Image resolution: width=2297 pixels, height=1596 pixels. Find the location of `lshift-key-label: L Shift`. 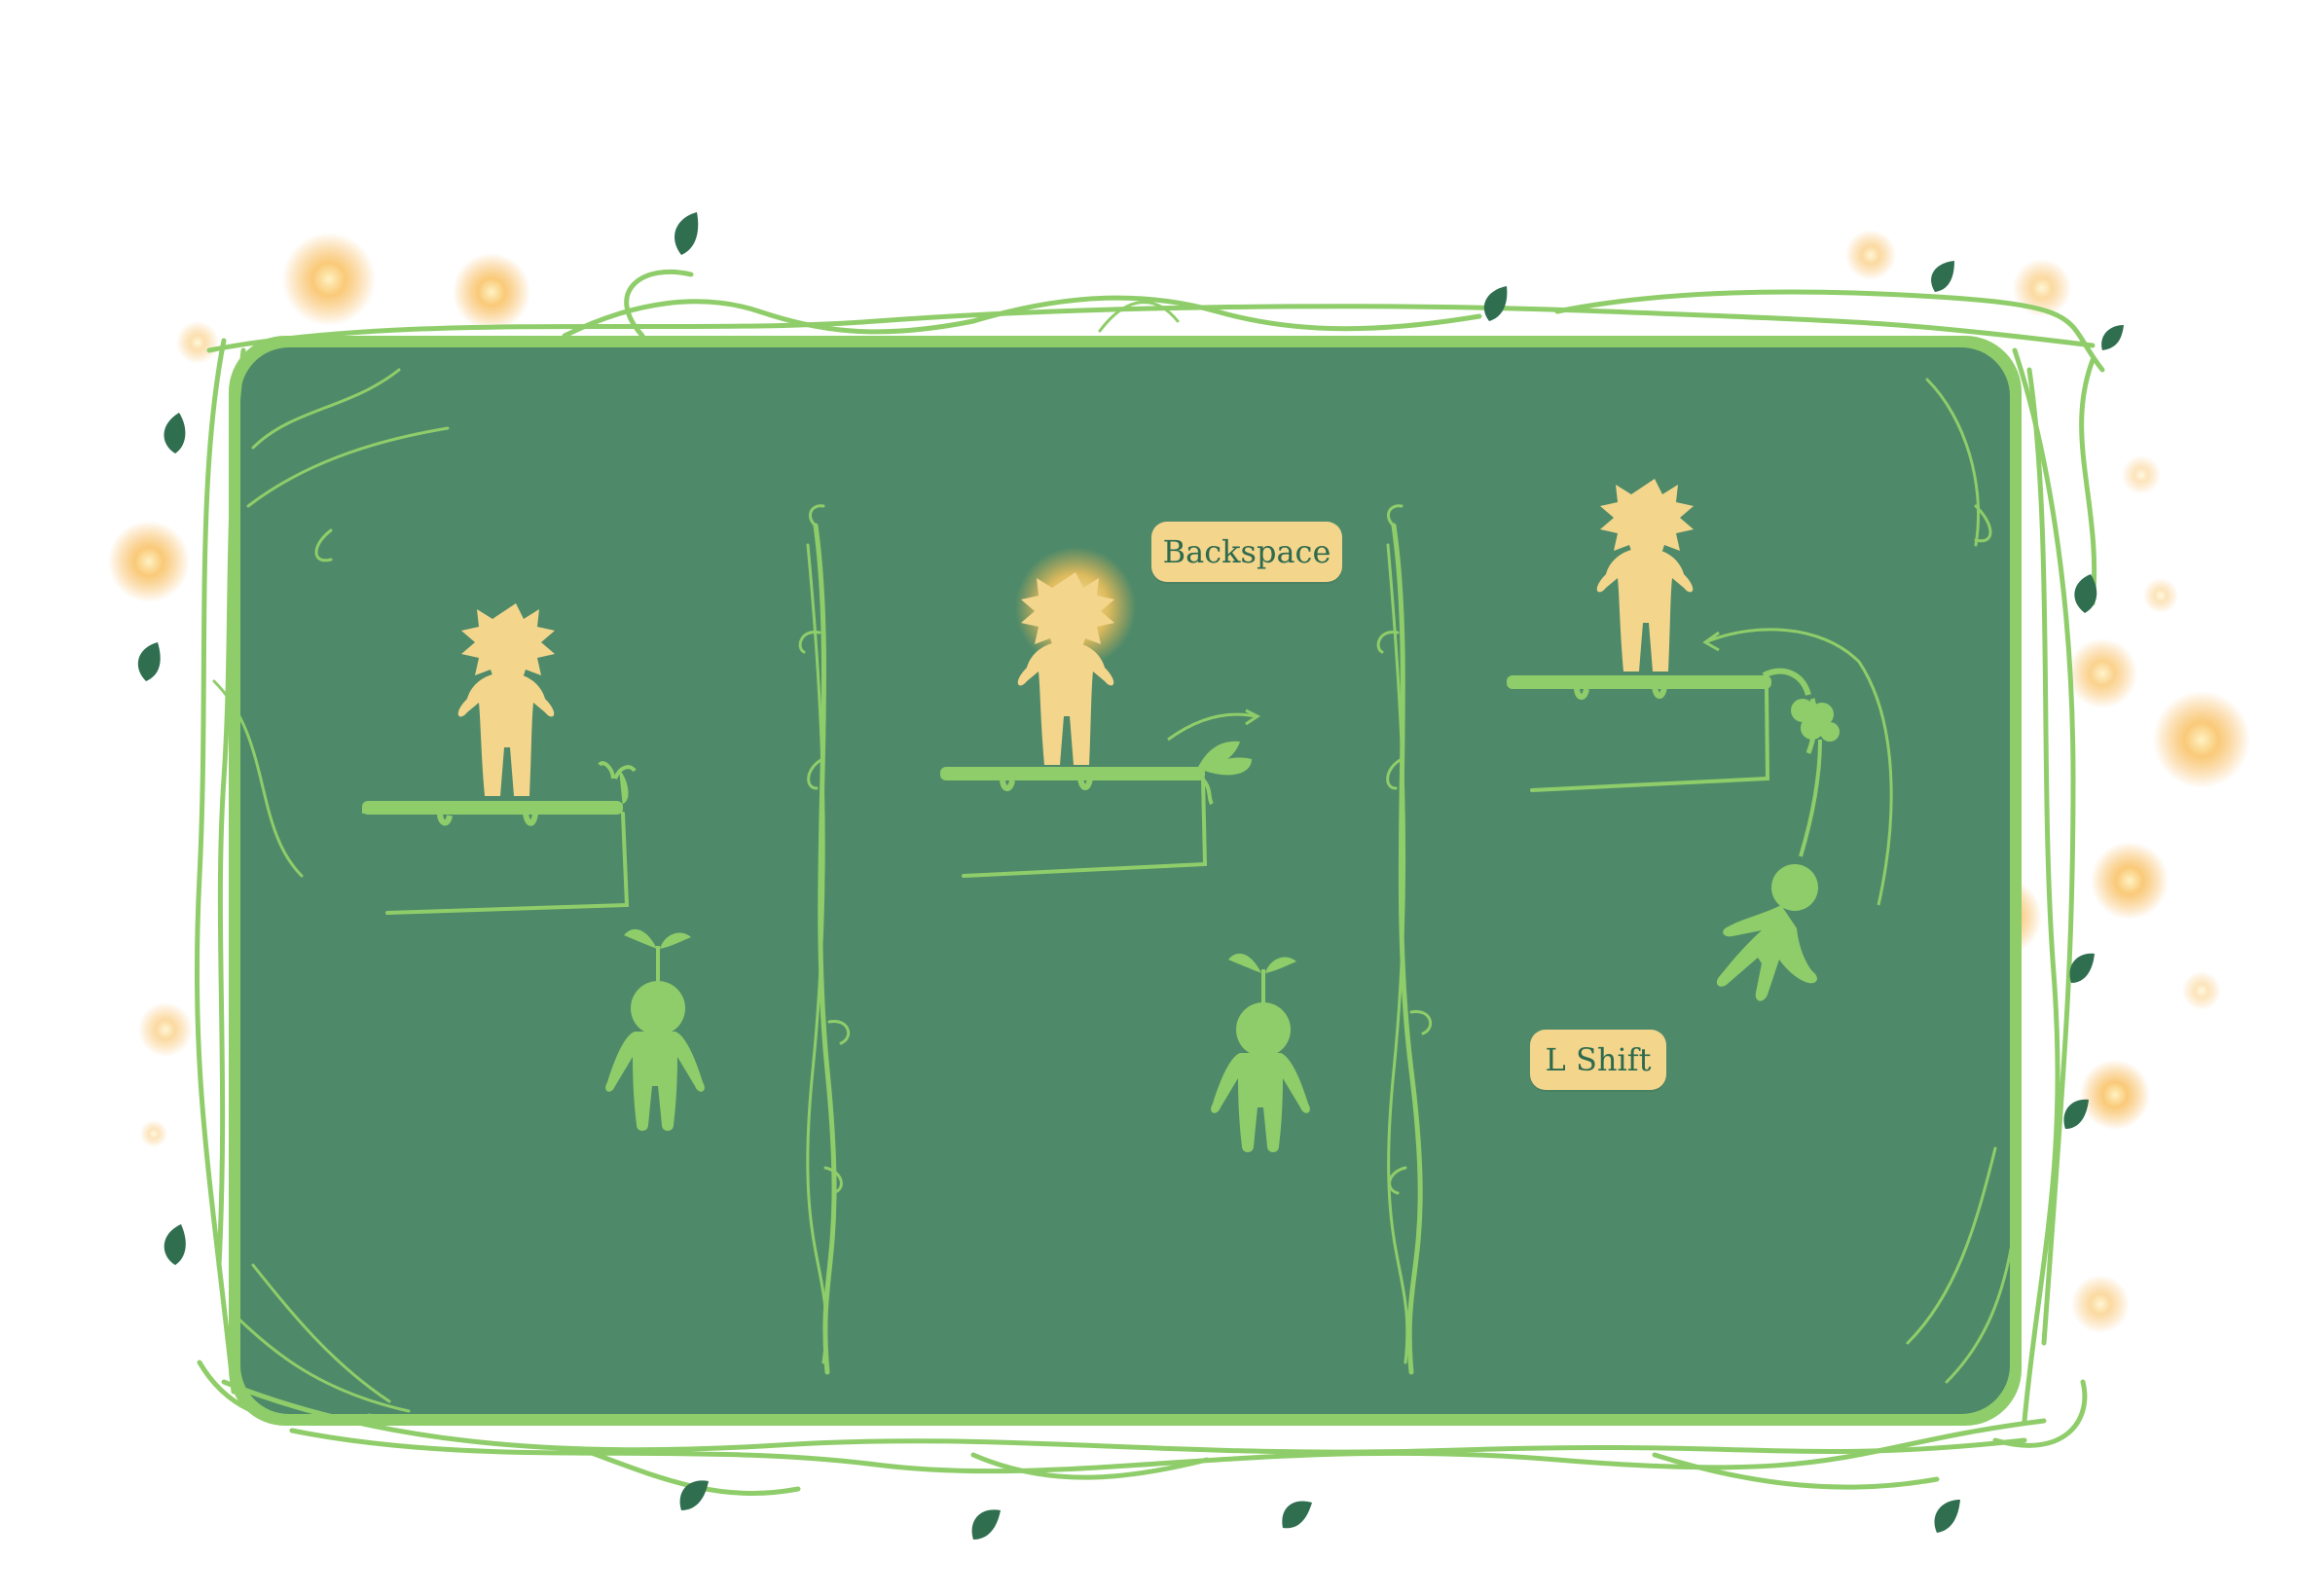

lshift-key-label: L Shift is located at coordinates (1598, 1059).